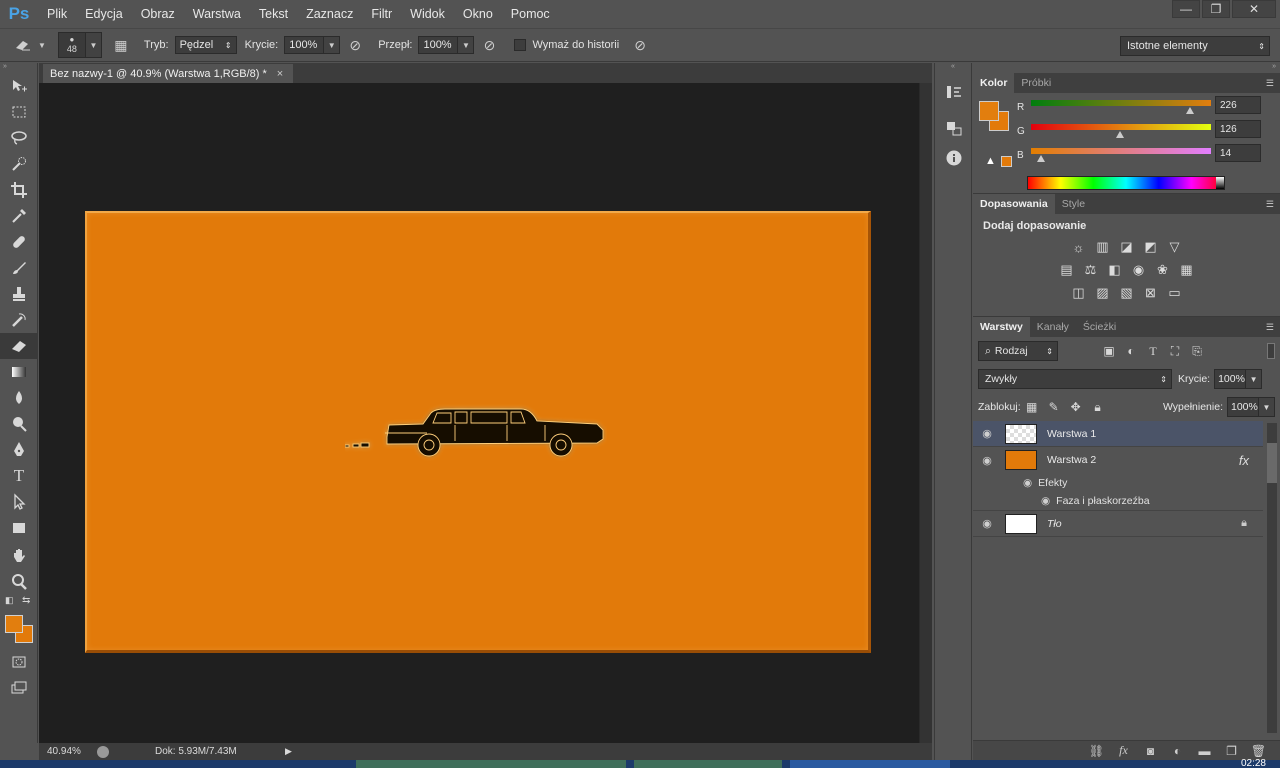 The image size is (1280, 768). Describe the element at coordinates (288, 751) in the screenshot. I see `status-menu-arrow: ▶` at that location.